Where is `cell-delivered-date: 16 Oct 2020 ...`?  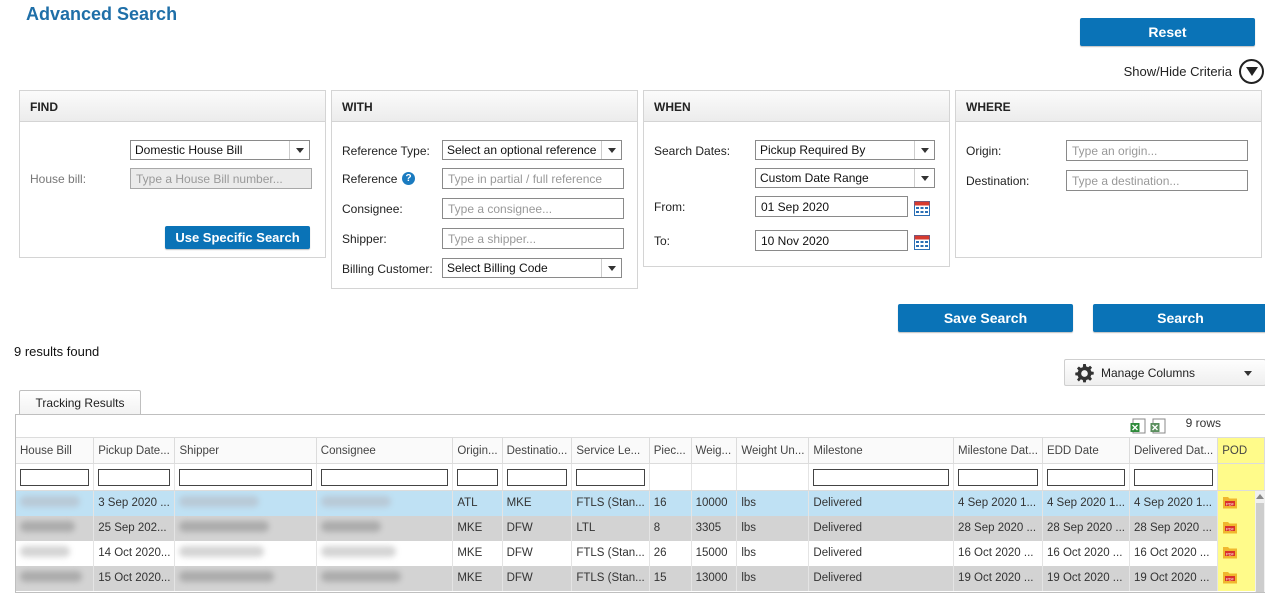
cell-delivered-date: 16 Oct 2020 ... is located at coordinates (1174, 553).